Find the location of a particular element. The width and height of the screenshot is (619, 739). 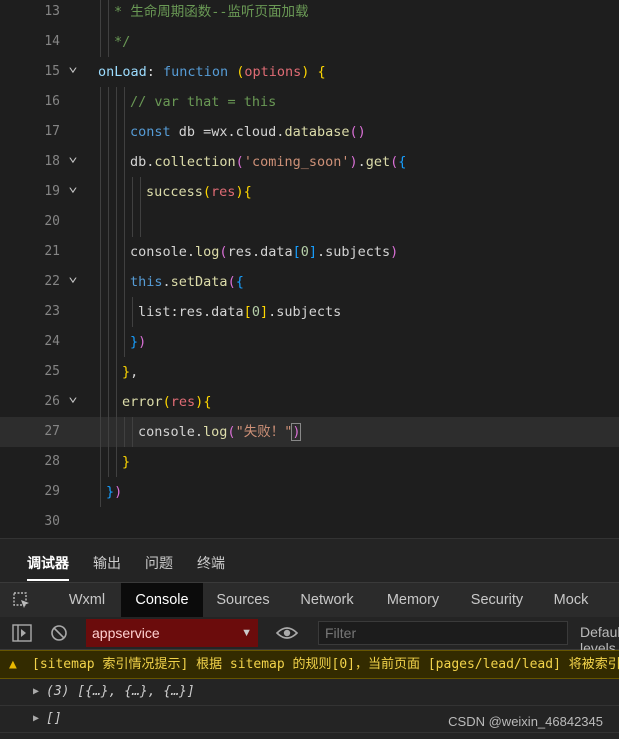

code-line: 16 // var that = this is located at coordinates (309, 102).